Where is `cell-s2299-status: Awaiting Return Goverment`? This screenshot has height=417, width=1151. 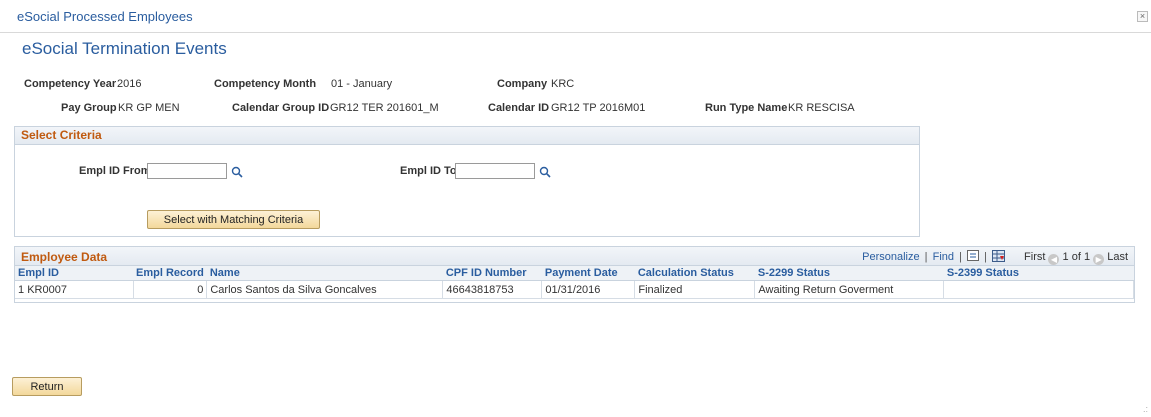
cell-s2299-status: Awaiting Return Goverment is located at coordinates (849, 289).